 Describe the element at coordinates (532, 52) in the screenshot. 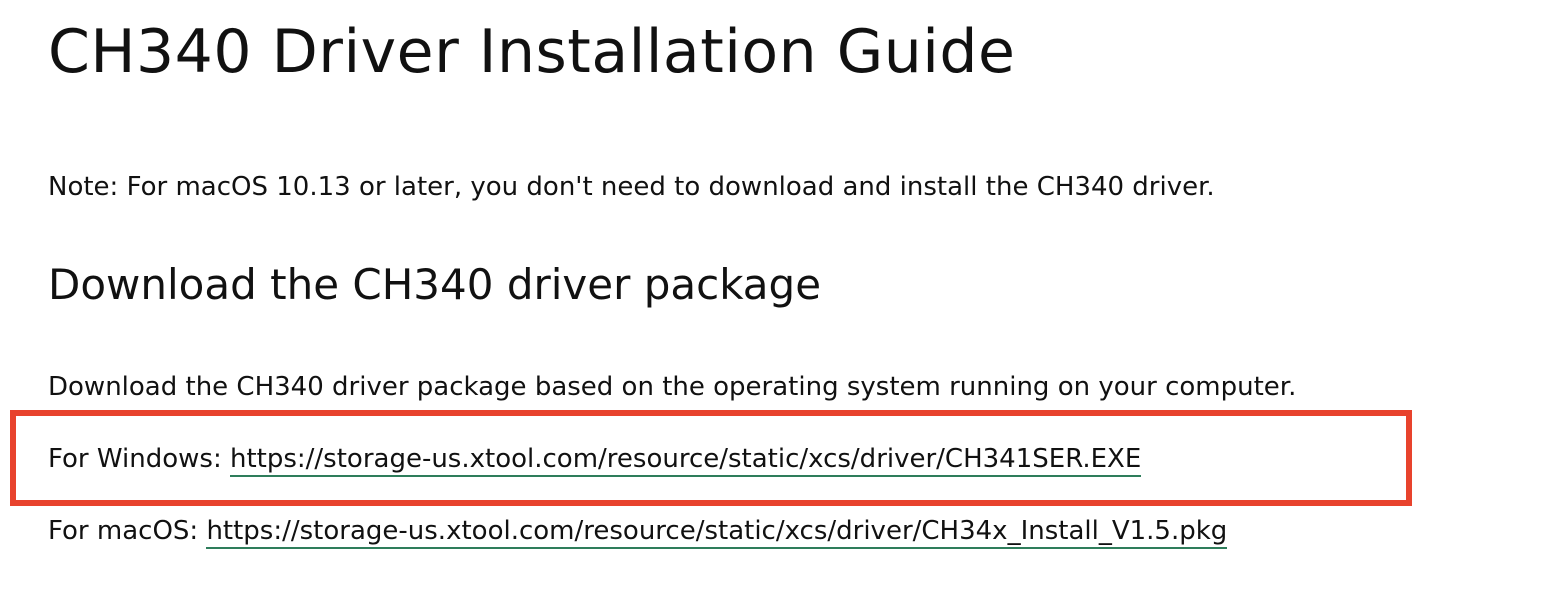

I see `page-title: CH340 Driver Installation Guide` at that location.